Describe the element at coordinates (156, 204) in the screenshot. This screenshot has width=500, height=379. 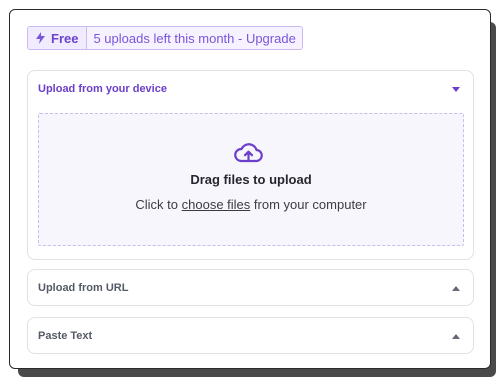
I see `dropzone-sub-prefix: Click to` at that location.